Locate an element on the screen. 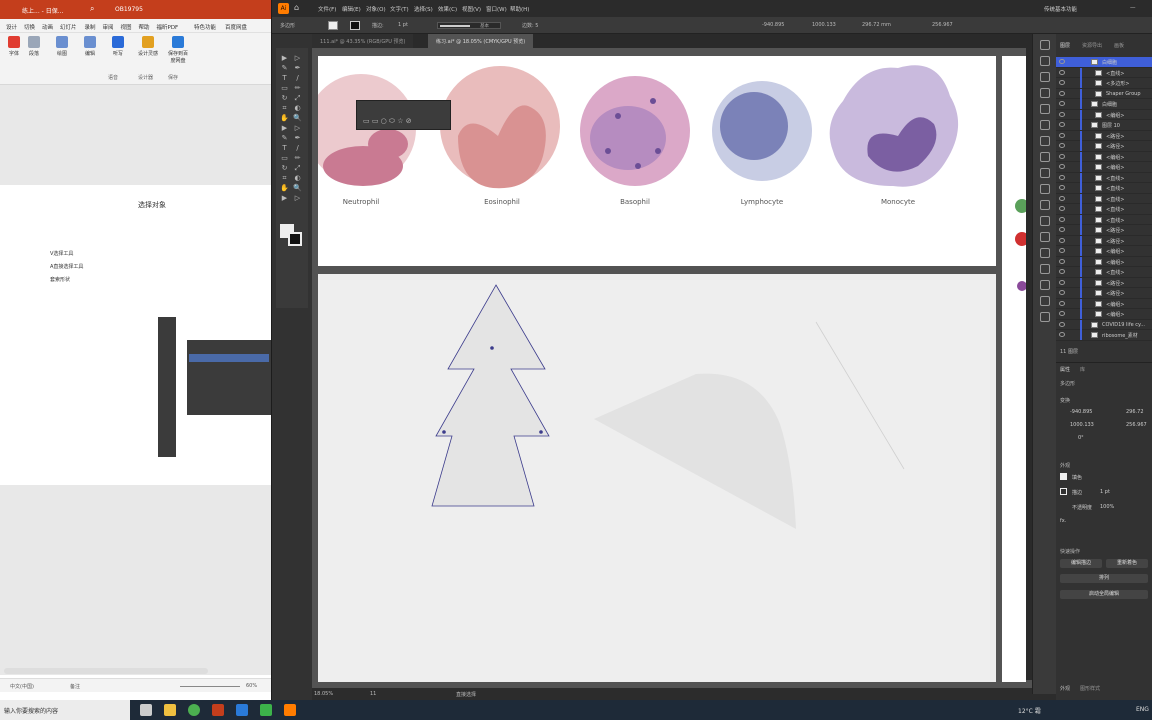 The width and height of the screenshot is (1152, 720). ppt-tab: 切换 is located at coordinates (29, 27).